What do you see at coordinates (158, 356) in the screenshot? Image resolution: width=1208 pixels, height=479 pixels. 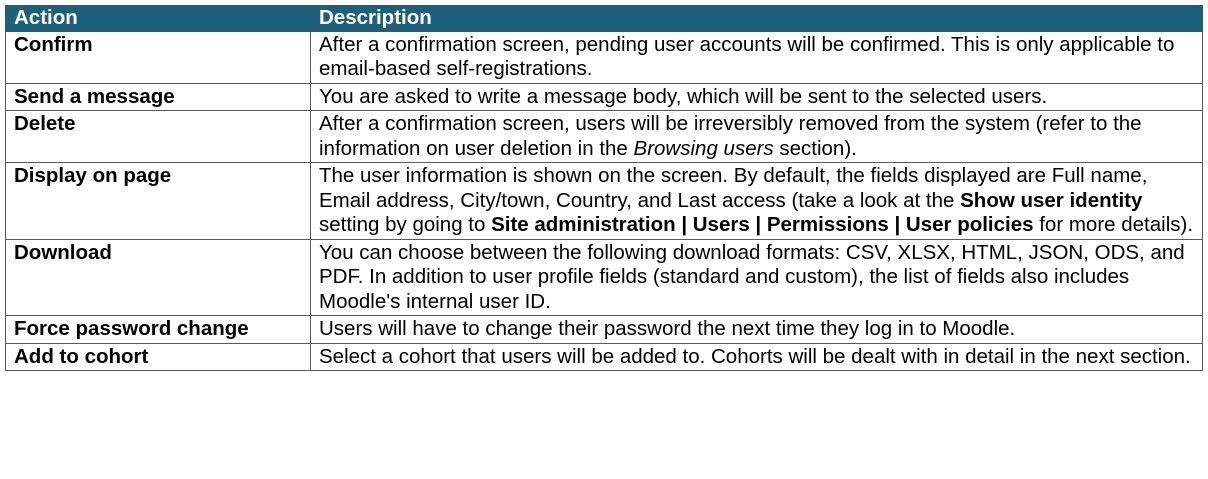 I see `action-cell: Add to cohort` at bounding box center [158, 356].